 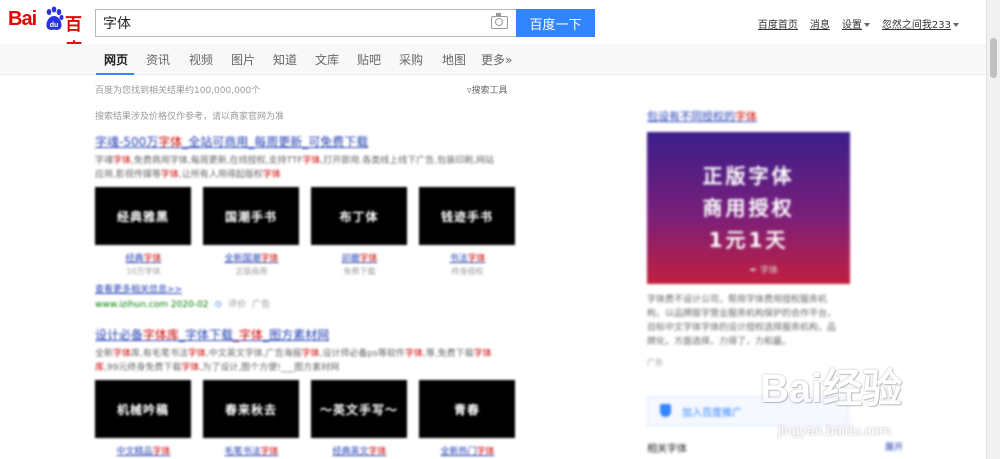 I want to click on thumbnail-label: 经典字体, so click(x=143, y=257).